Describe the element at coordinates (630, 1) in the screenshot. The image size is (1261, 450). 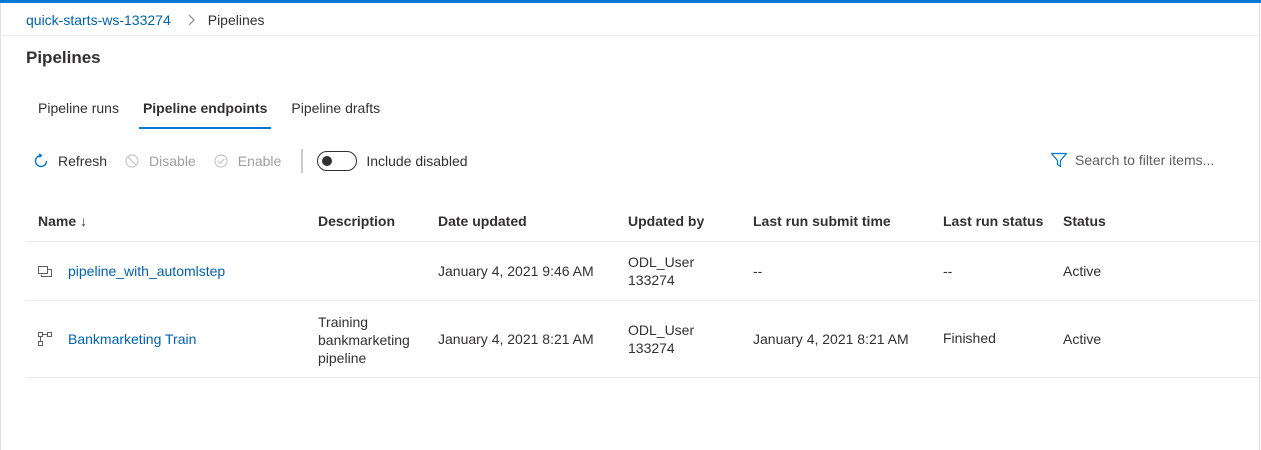
I see `top-accent-bar` at that location.